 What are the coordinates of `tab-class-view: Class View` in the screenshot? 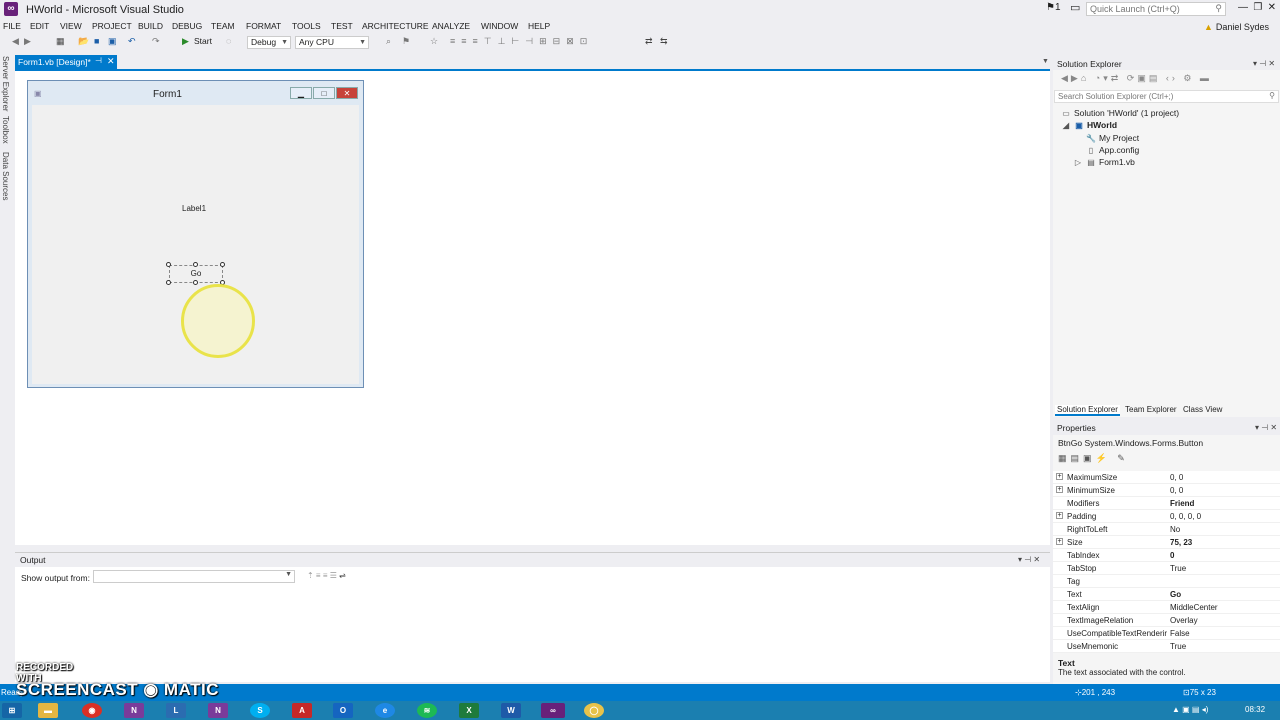 It's located at (1202, 409).